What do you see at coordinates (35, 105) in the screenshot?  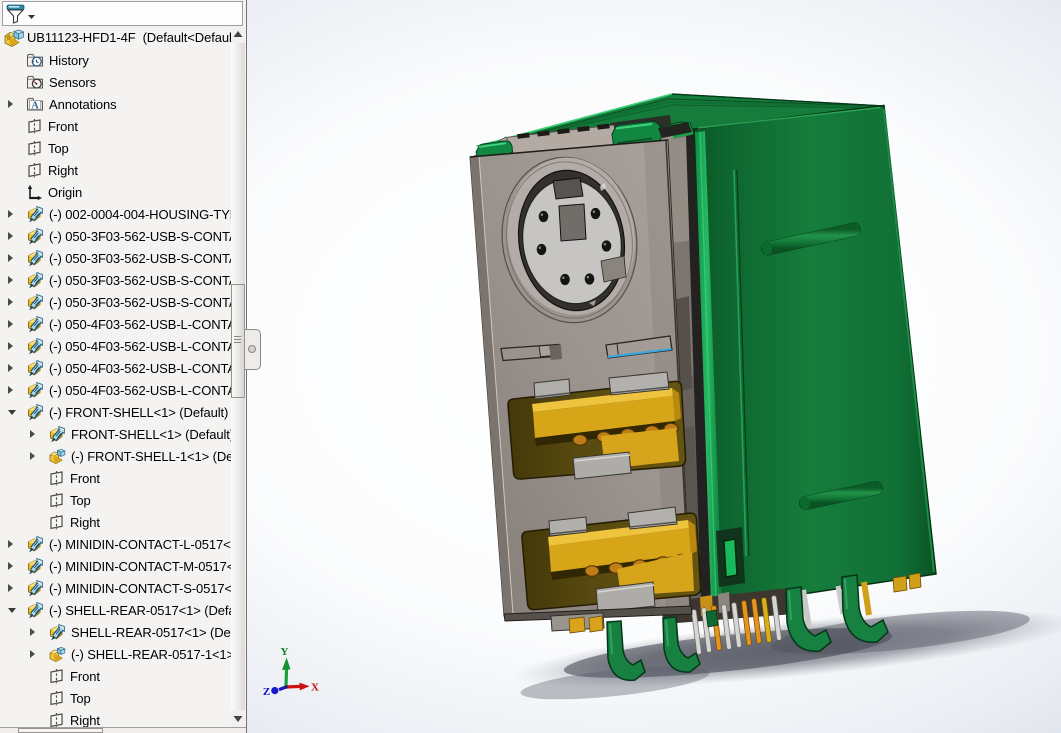 I see `svg-text: A` at bounding box center [35, 105].